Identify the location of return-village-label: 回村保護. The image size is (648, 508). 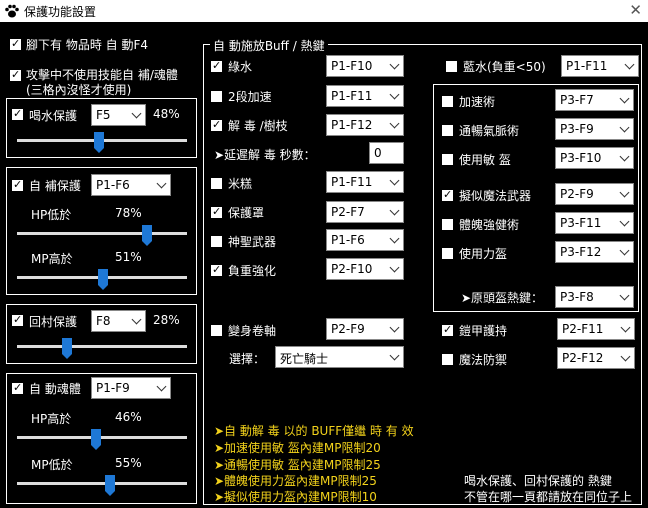
(53, 322).